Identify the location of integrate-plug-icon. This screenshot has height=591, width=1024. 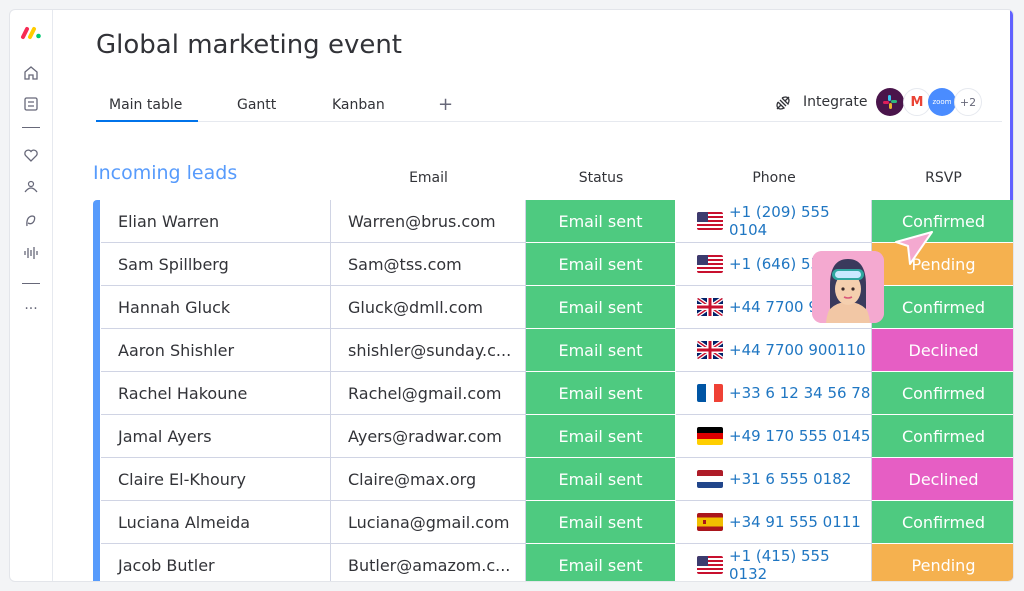
(783, 105).